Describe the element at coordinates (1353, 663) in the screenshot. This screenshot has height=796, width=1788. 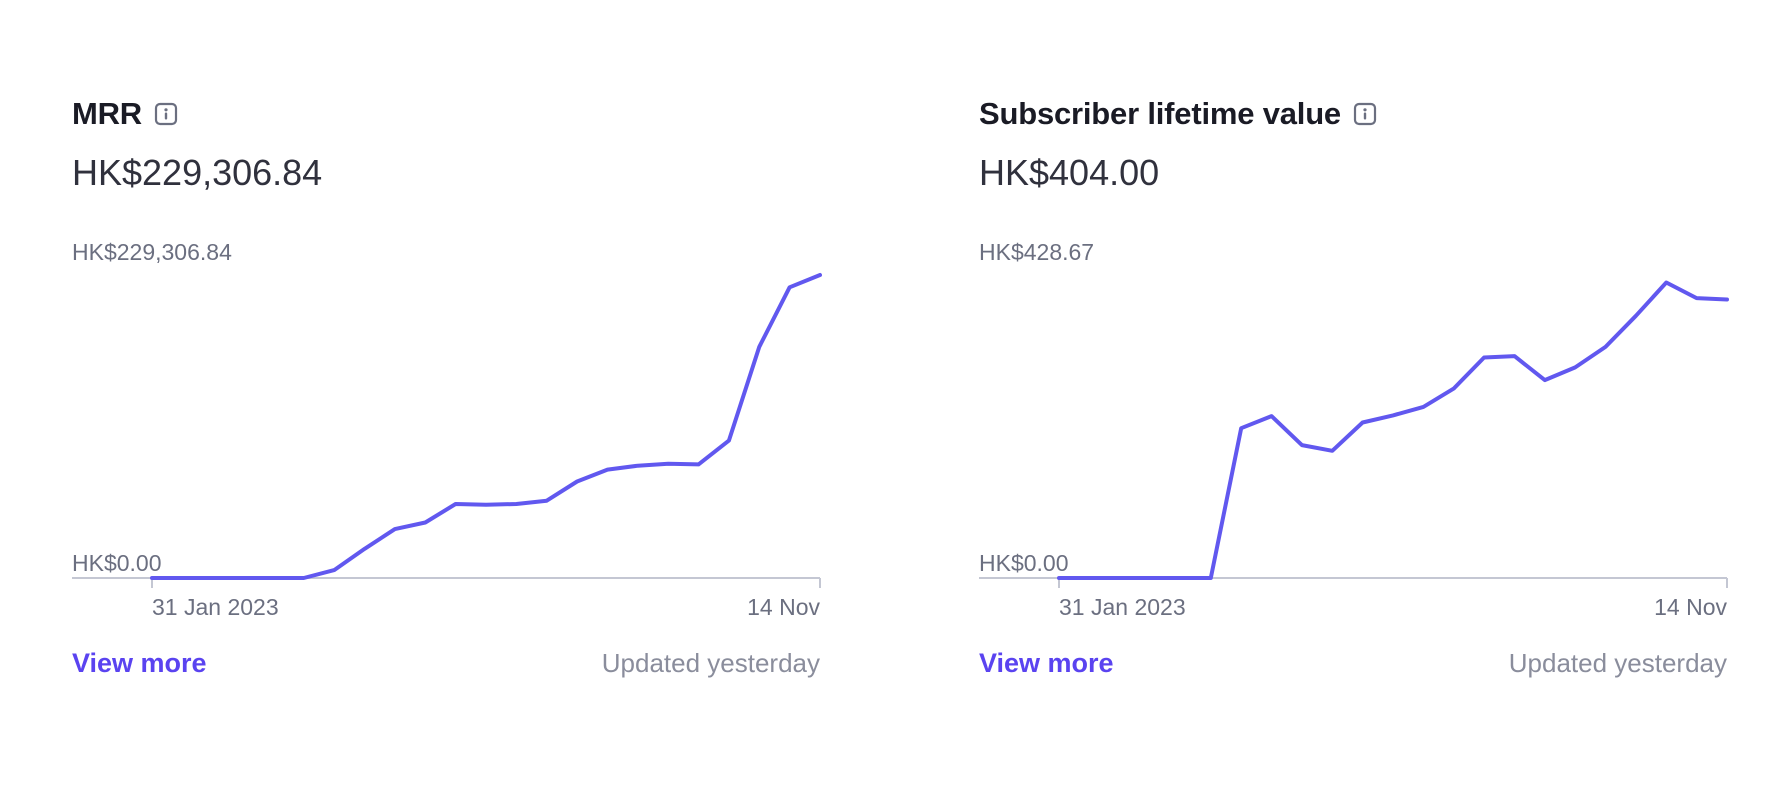
I see `ltv-footer: View more Updated yesterday` at that location.